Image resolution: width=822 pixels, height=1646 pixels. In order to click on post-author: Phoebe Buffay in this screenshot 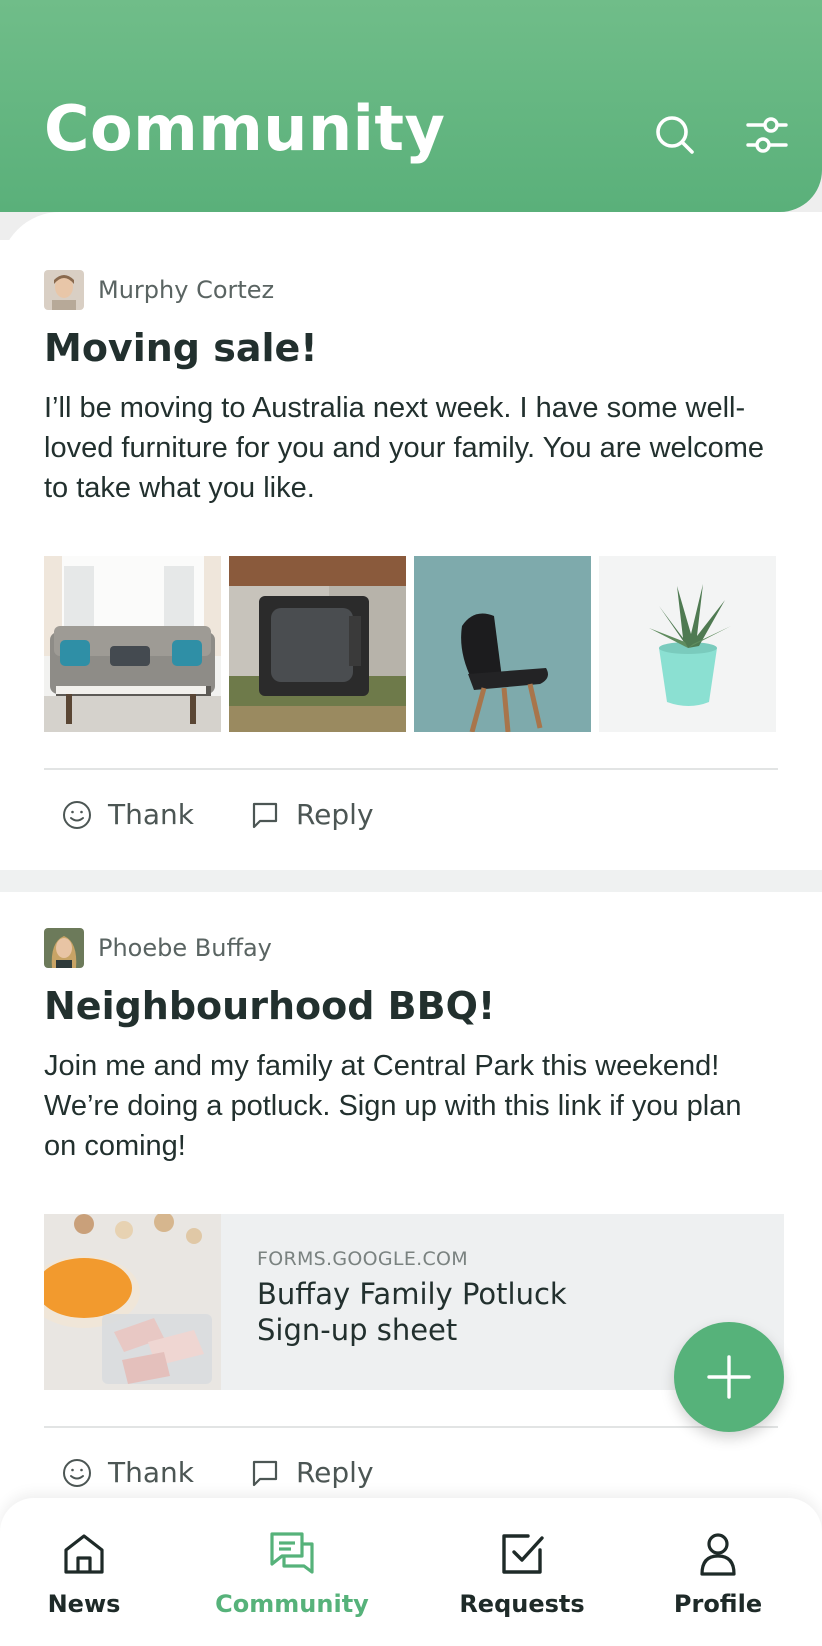, I will do `click(158, 948)`.